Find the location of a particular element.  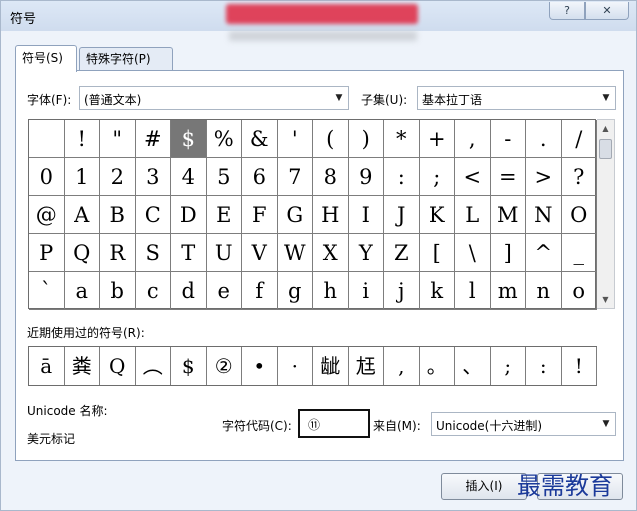

font-select: (普通文本) ▼ is located at coordinates (214, 98).